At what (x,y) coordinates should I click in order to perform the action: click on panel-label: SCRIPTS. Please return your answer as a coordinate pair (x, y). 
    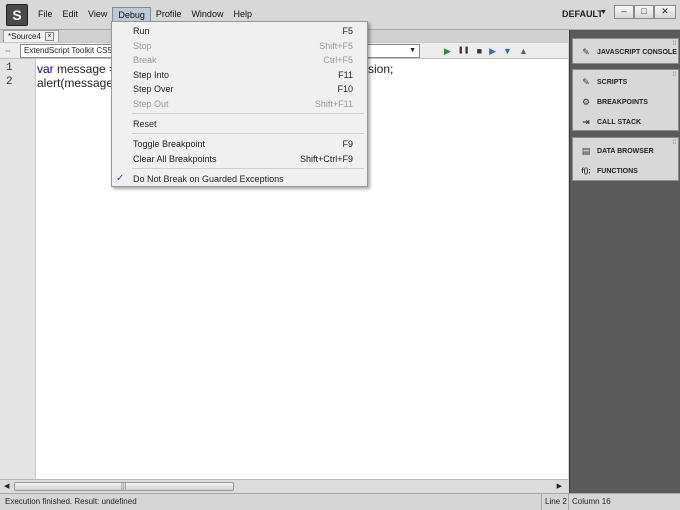
    Looking at the image, I should click on (612, 82).